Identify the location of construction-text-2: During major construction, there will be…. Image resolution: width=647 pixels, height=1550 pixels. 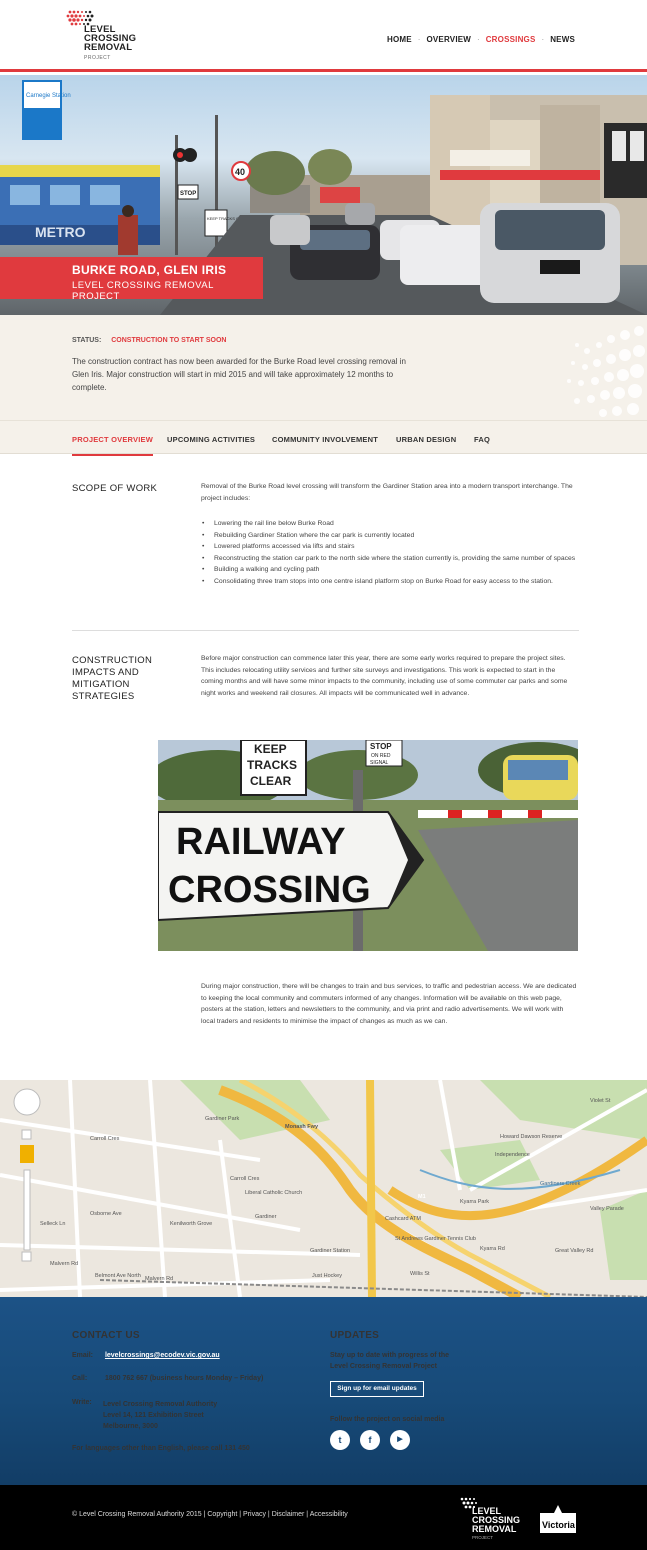
(389, 1004).